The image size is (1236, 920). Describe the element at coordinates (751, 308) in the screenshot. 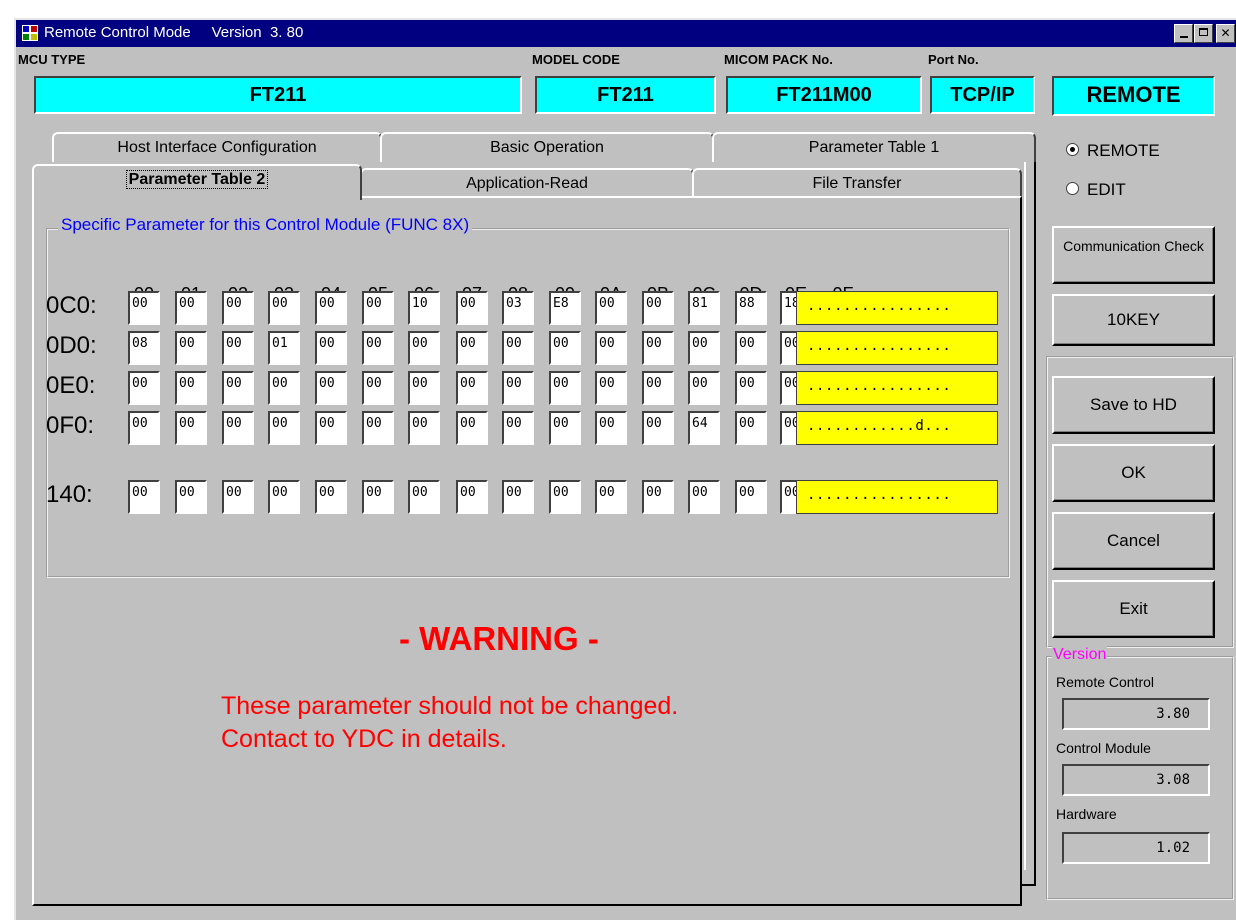

I see `hex-cell: 88` at that location.